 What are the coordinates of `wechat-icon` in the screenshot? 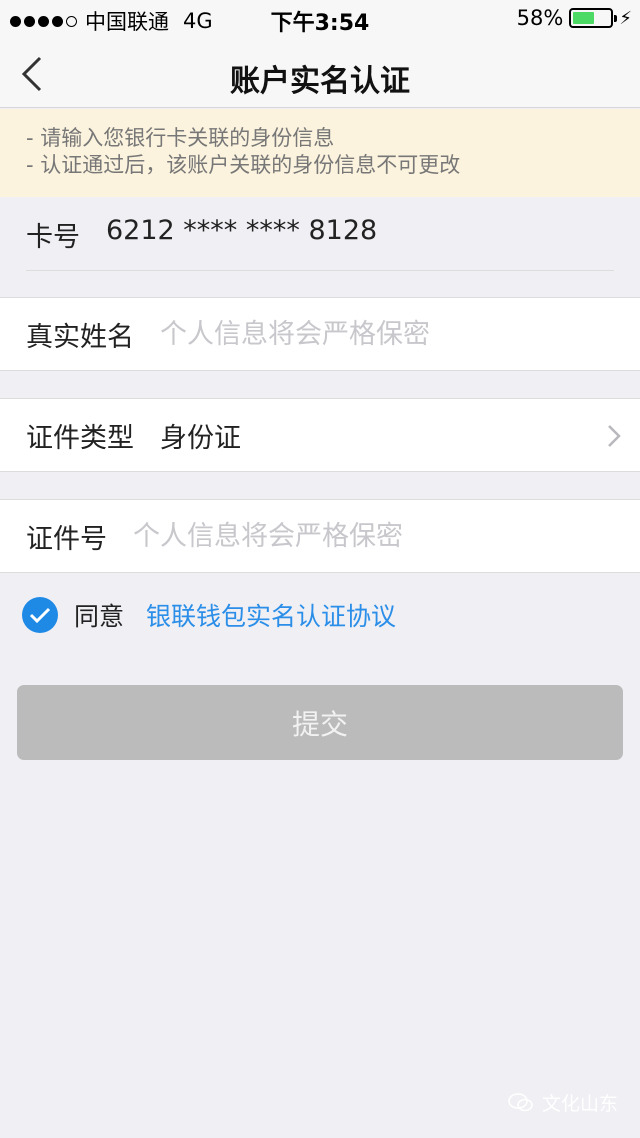 It's located at (520, 1101).